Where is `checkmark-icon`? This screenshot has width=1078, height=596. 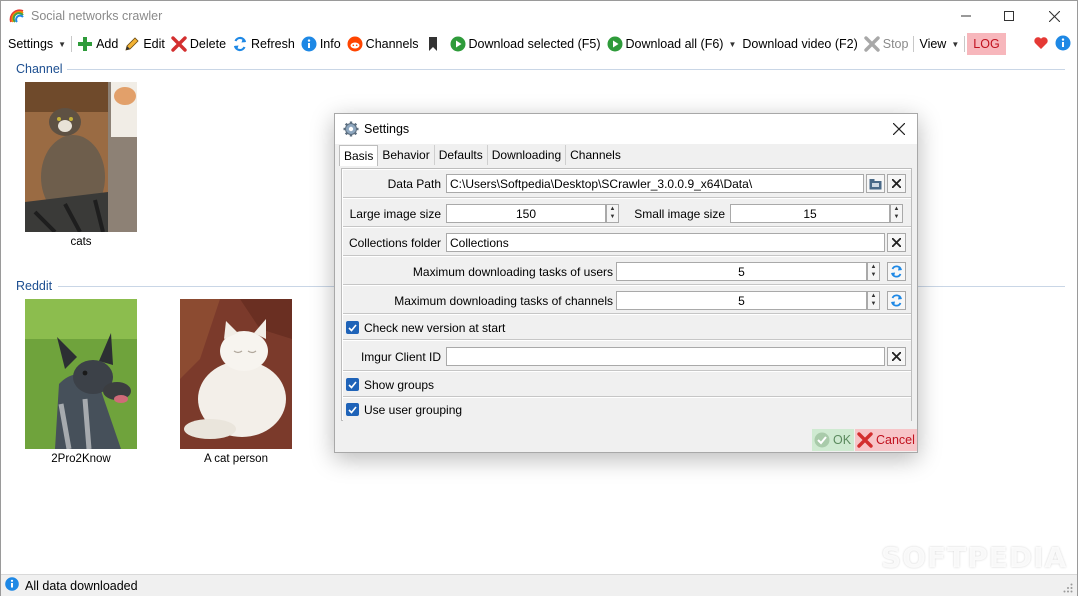
checkmark-icon is located at coordinates (352, 327).